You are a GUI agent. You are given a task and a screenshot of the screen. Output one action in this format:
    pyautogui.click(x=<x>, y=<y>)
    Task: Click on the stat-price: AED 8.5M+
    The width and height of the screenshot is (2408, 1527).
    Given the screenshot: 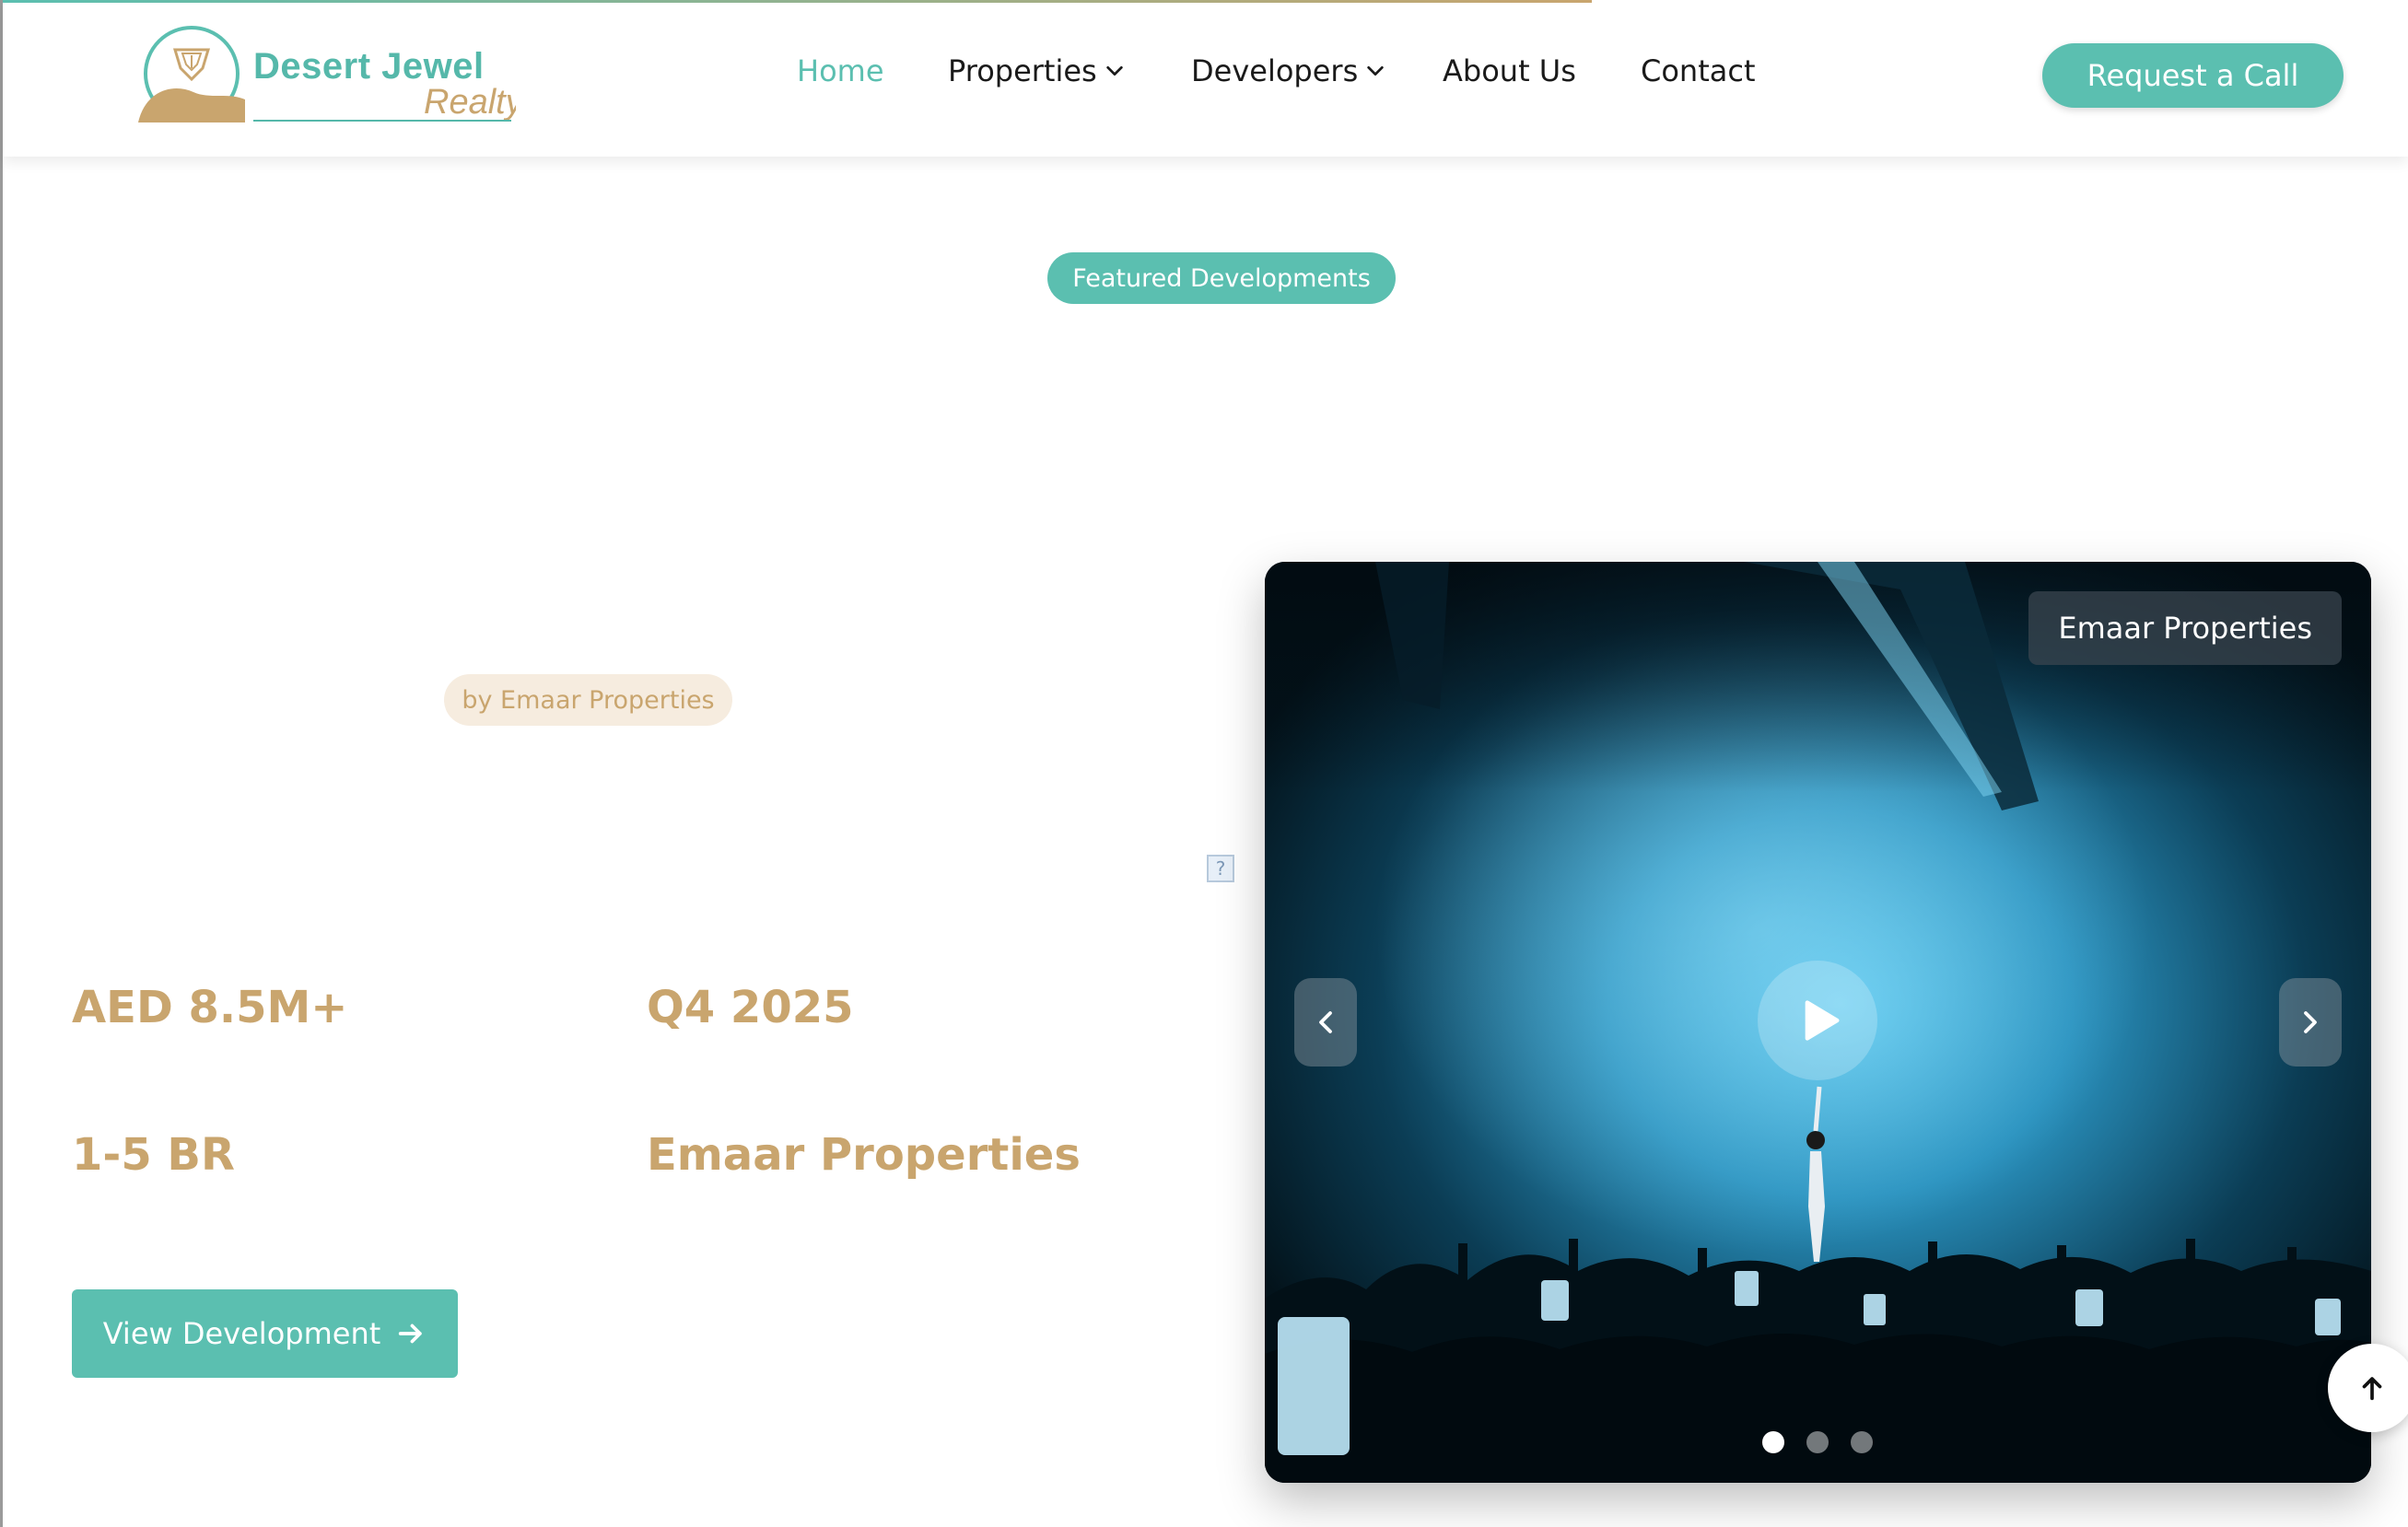 What is the action you would take?
    pyautogui.click(x=210, y=1007)
    